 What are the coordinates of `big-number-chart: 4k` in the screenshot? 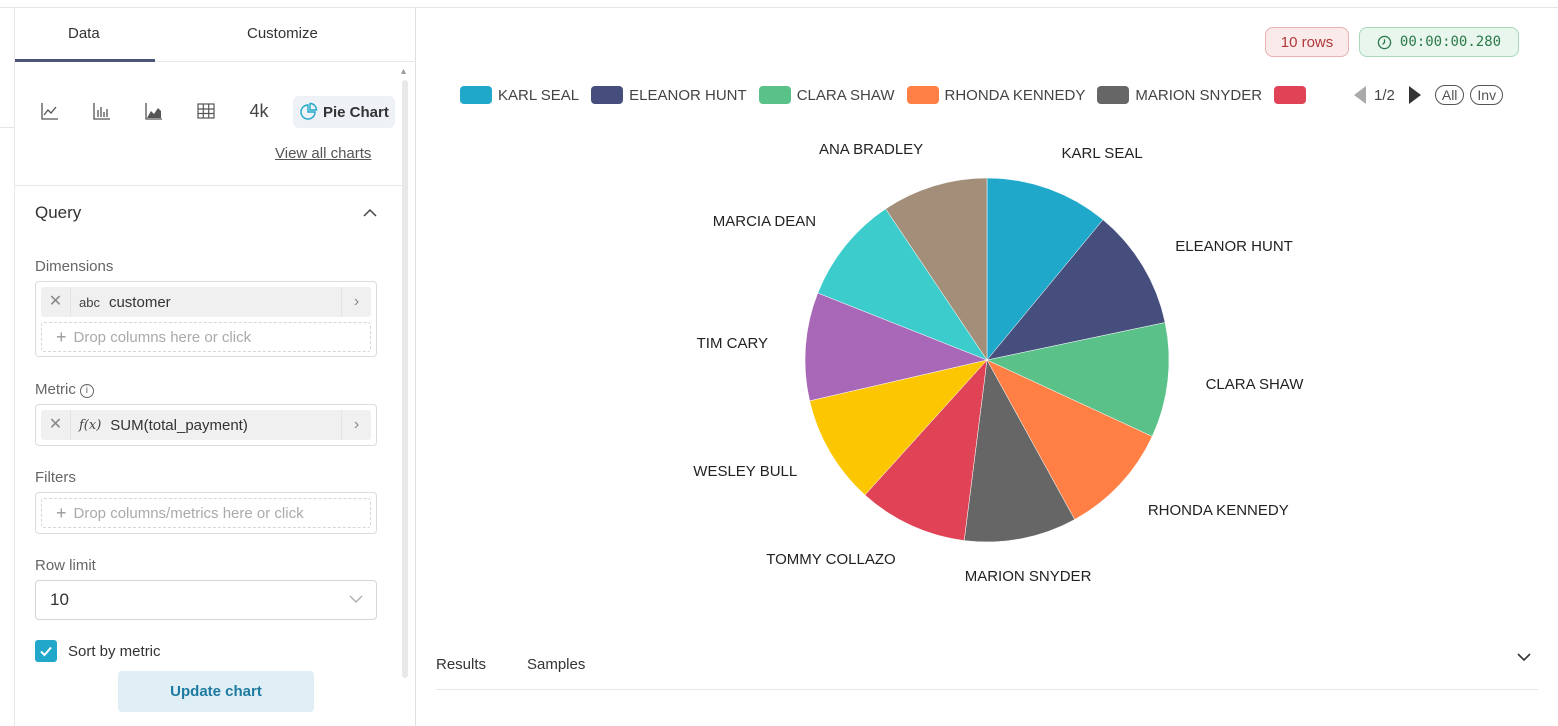 It's located at (259, 111).